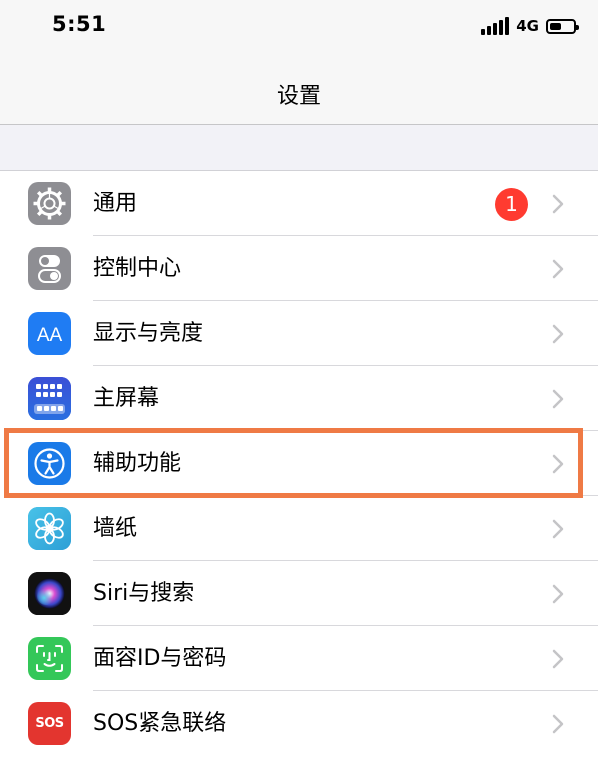 The width and height of the screenshot is (598, 761). I want to click on settings-row-emergency-sos: SOS SOS紧急联络, so click(299, 723).